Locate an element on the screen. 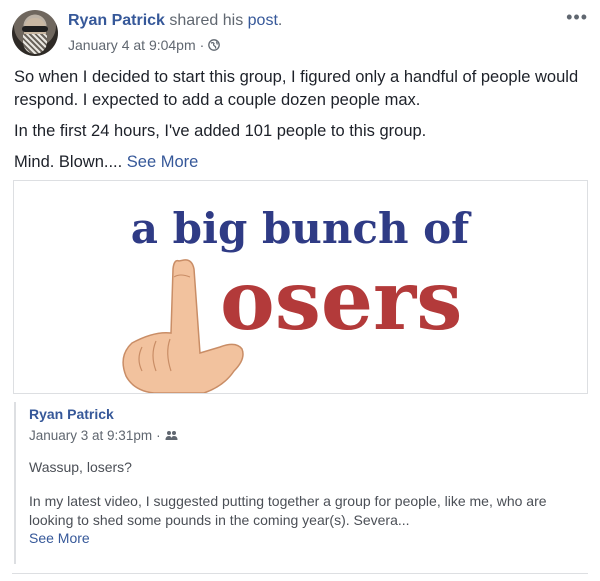  avatar-beard is located at coordinates (35, 44).